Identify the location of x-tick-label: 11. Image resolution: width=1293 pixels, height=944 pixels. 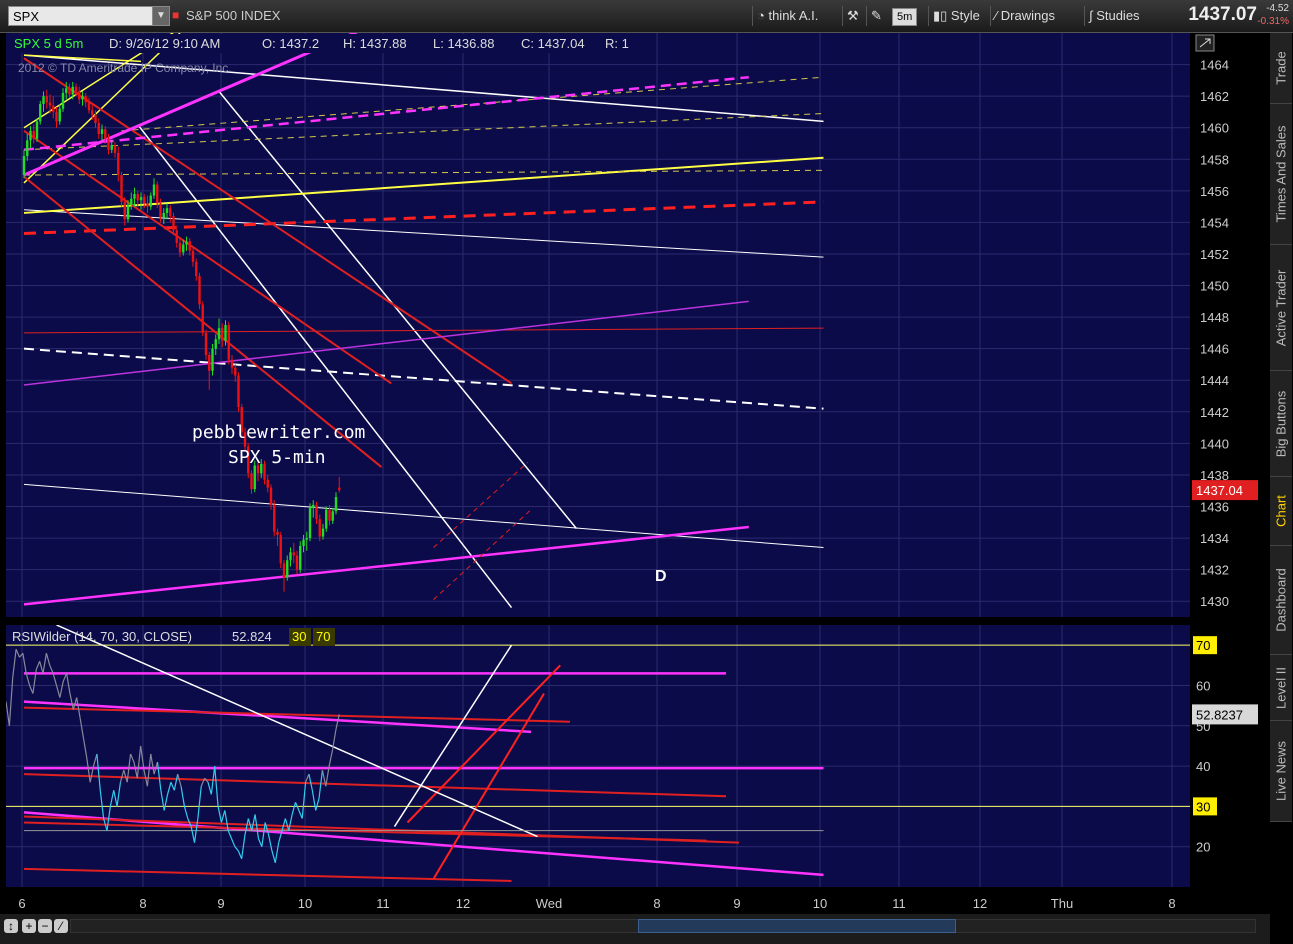
(899, 903).